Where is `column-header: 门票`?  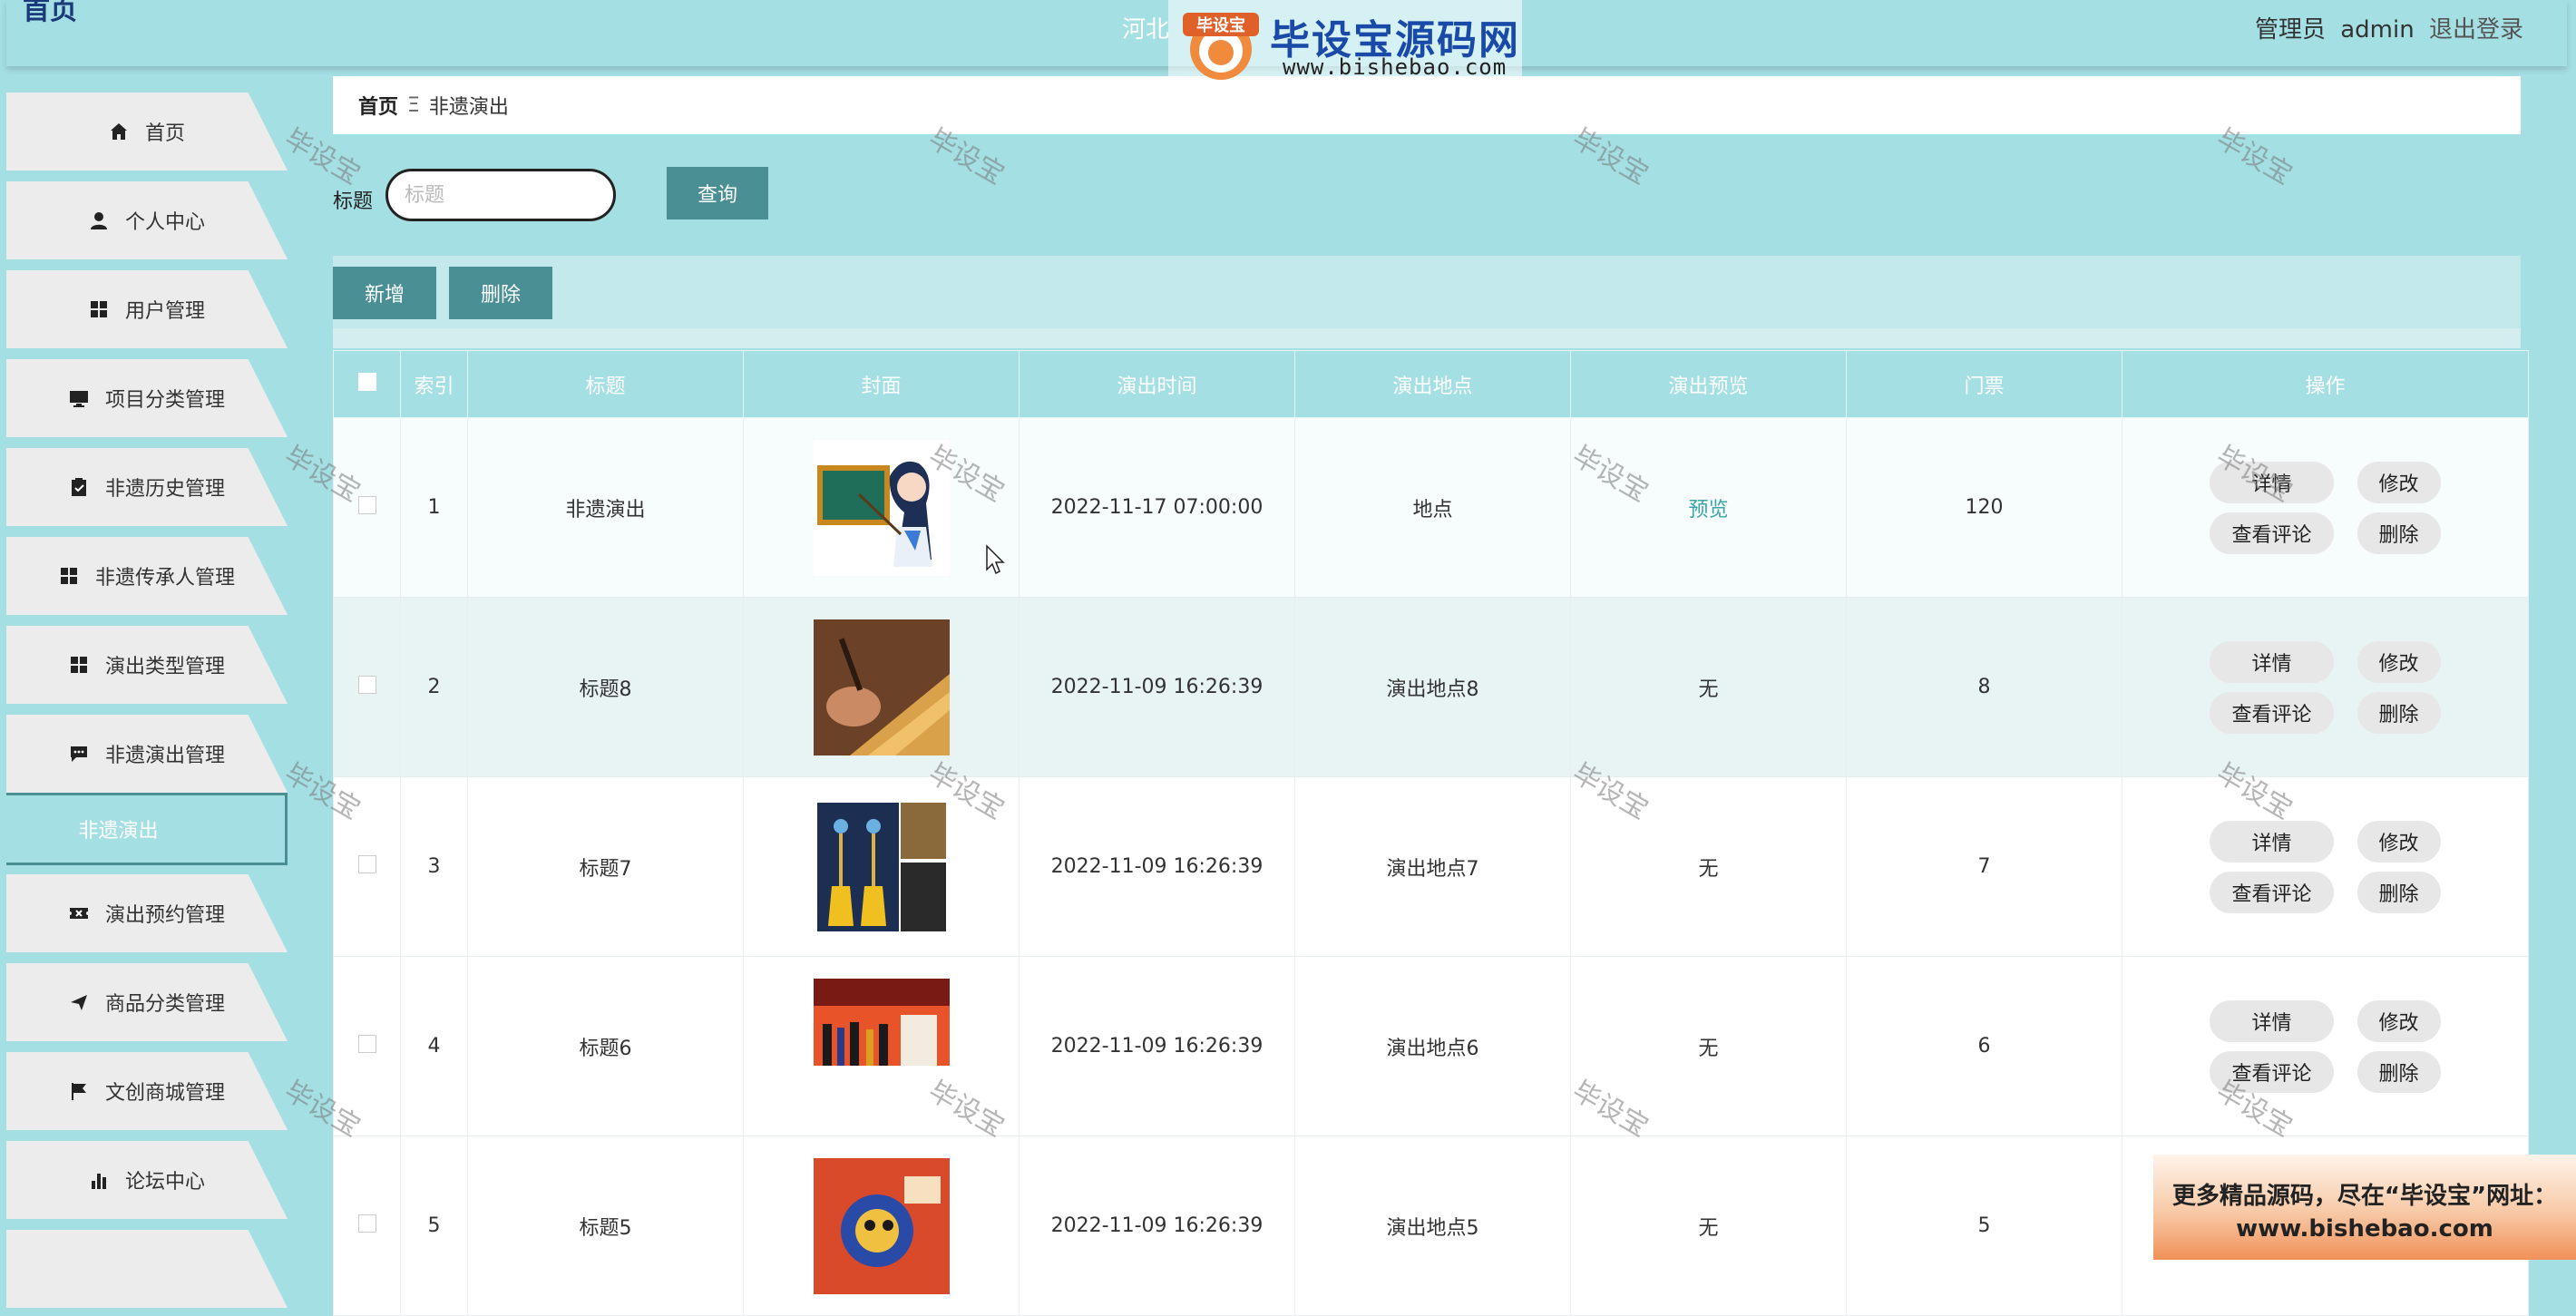
column-header: 门票 is located at coordinates (1984, 384).